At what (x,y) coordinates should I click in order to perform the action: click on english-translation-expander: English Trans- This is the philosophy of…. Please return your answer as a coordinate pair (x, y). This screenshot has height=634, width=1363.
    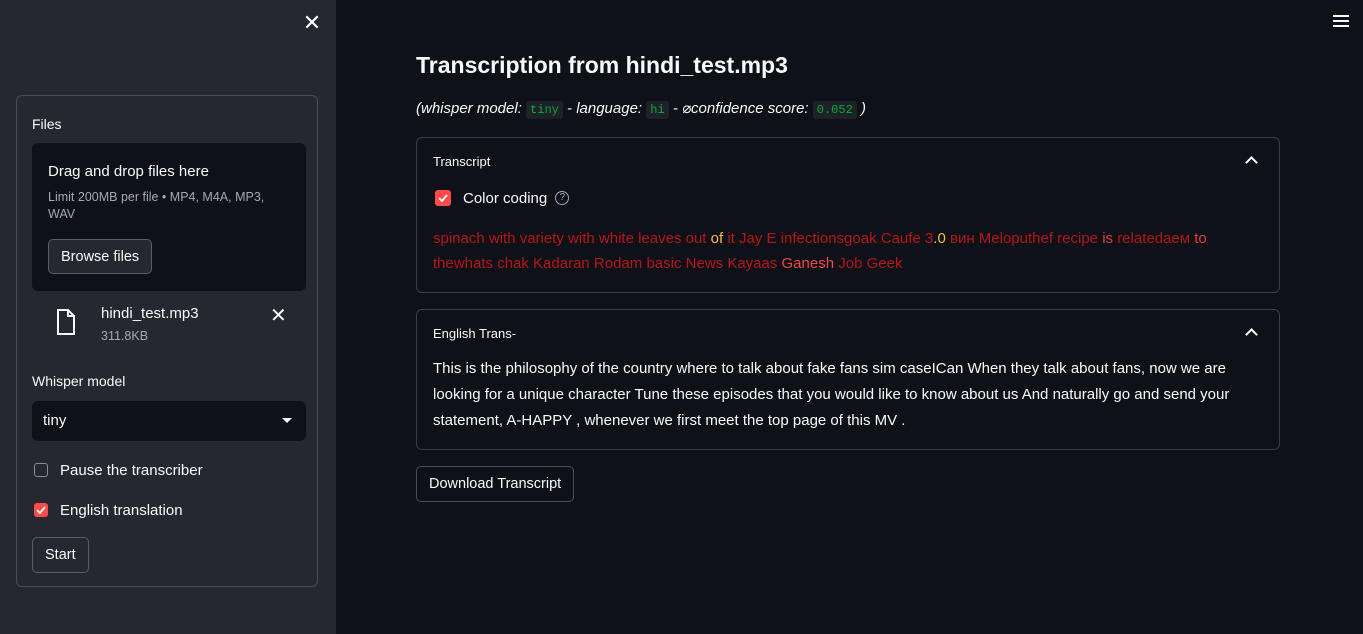
    Looking at the image, I should click on (848, 379).